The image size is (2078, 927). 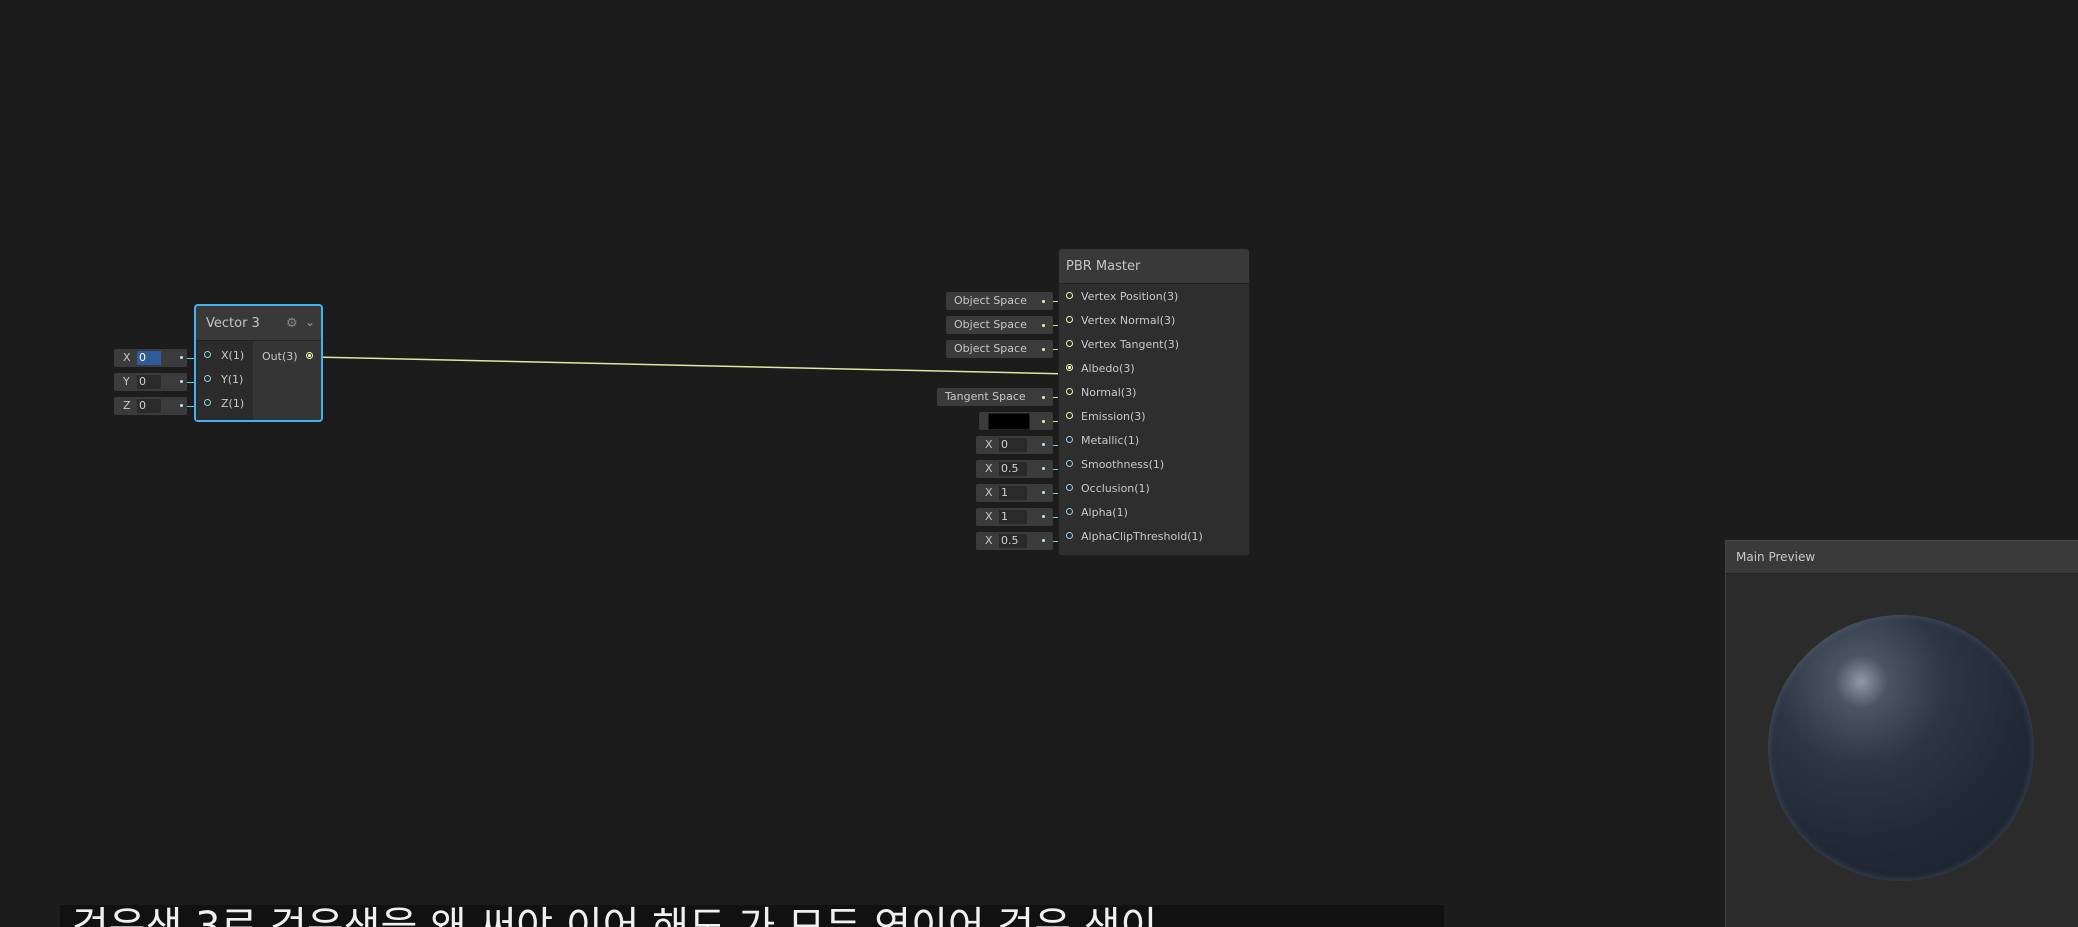 What do you see at coordinates (310, 322) in the screenshot?
I see `chevron-down-icon: ⌄` at bounding box center [310, 322].